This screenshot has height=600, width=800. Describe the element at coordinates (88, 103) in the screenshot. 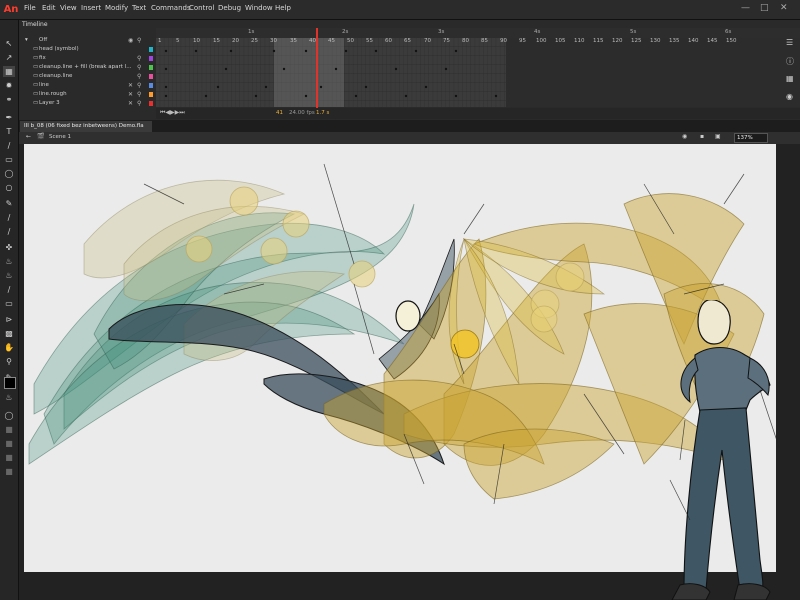

I see `layer-row: ▭ Layer 3 ✕ ⚲` at that location.